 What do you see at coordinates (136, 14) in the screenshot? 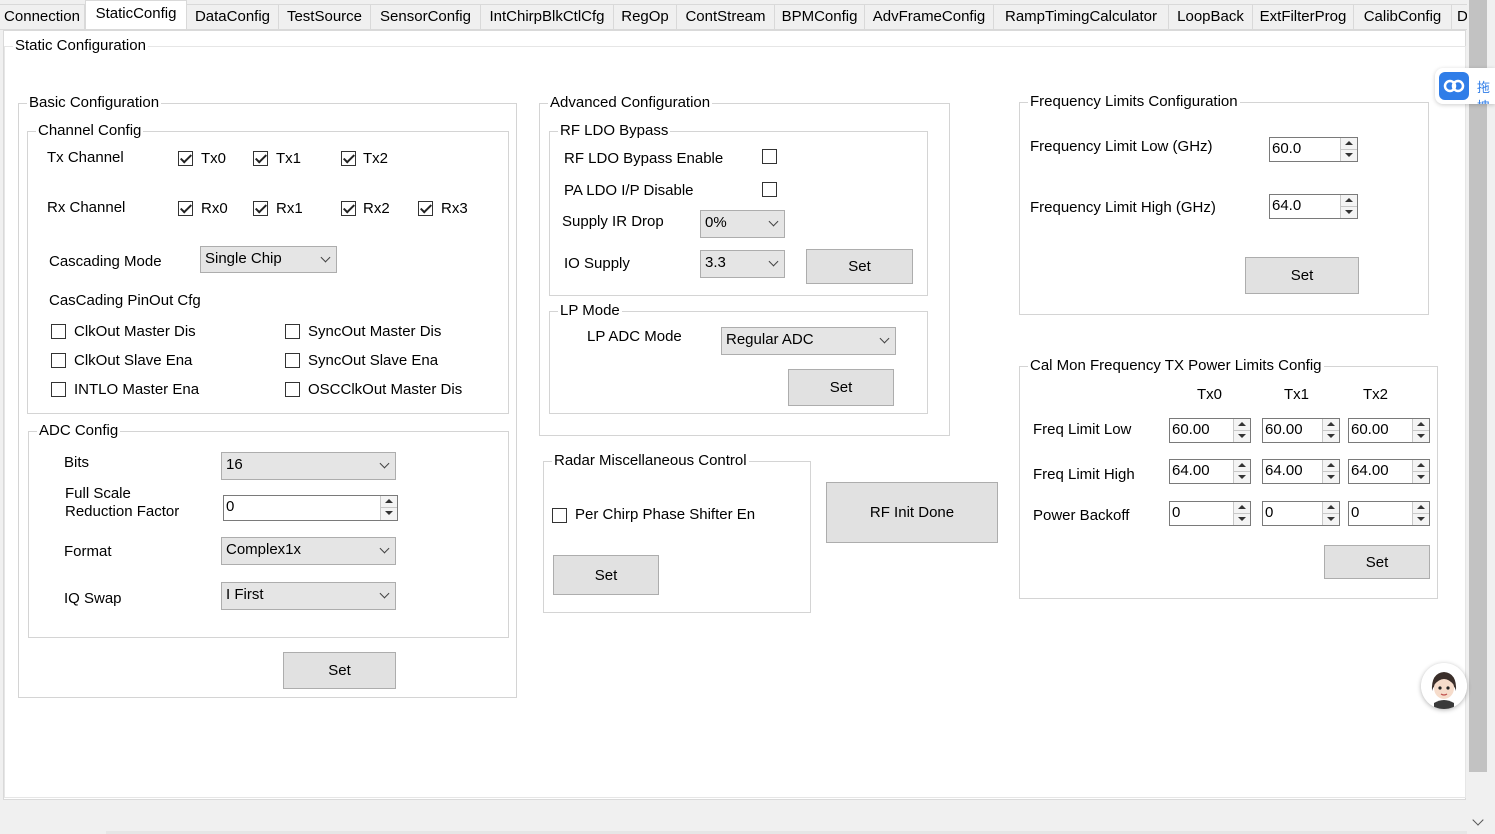
I see `tab-staticconfig: StaticConfig` at bounding box center [136, 14].